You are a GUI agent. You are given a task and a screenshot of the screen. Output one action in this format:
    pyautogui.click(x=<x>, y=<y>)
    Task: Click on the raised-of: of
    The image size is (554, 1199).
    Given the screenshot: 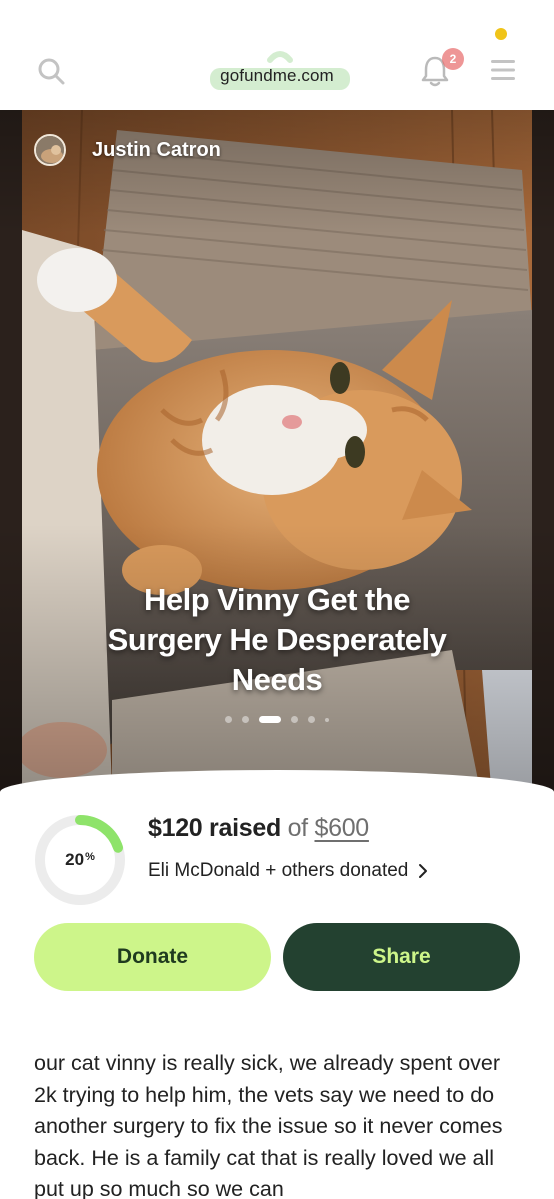 What is the action you would take?
    pyautogui.click(x=298, y=828)
    